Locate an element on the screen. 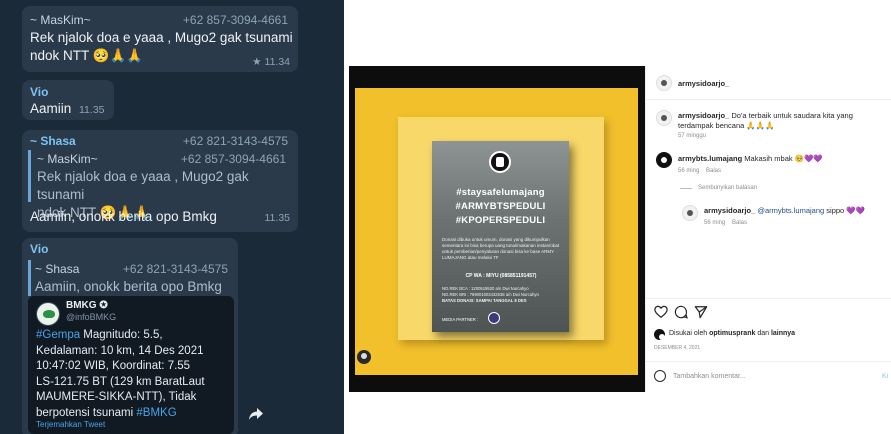 The image size is (891, 434). poster-hashtag: #KPOPERSPEDULI is located at coordinates (500, 220).